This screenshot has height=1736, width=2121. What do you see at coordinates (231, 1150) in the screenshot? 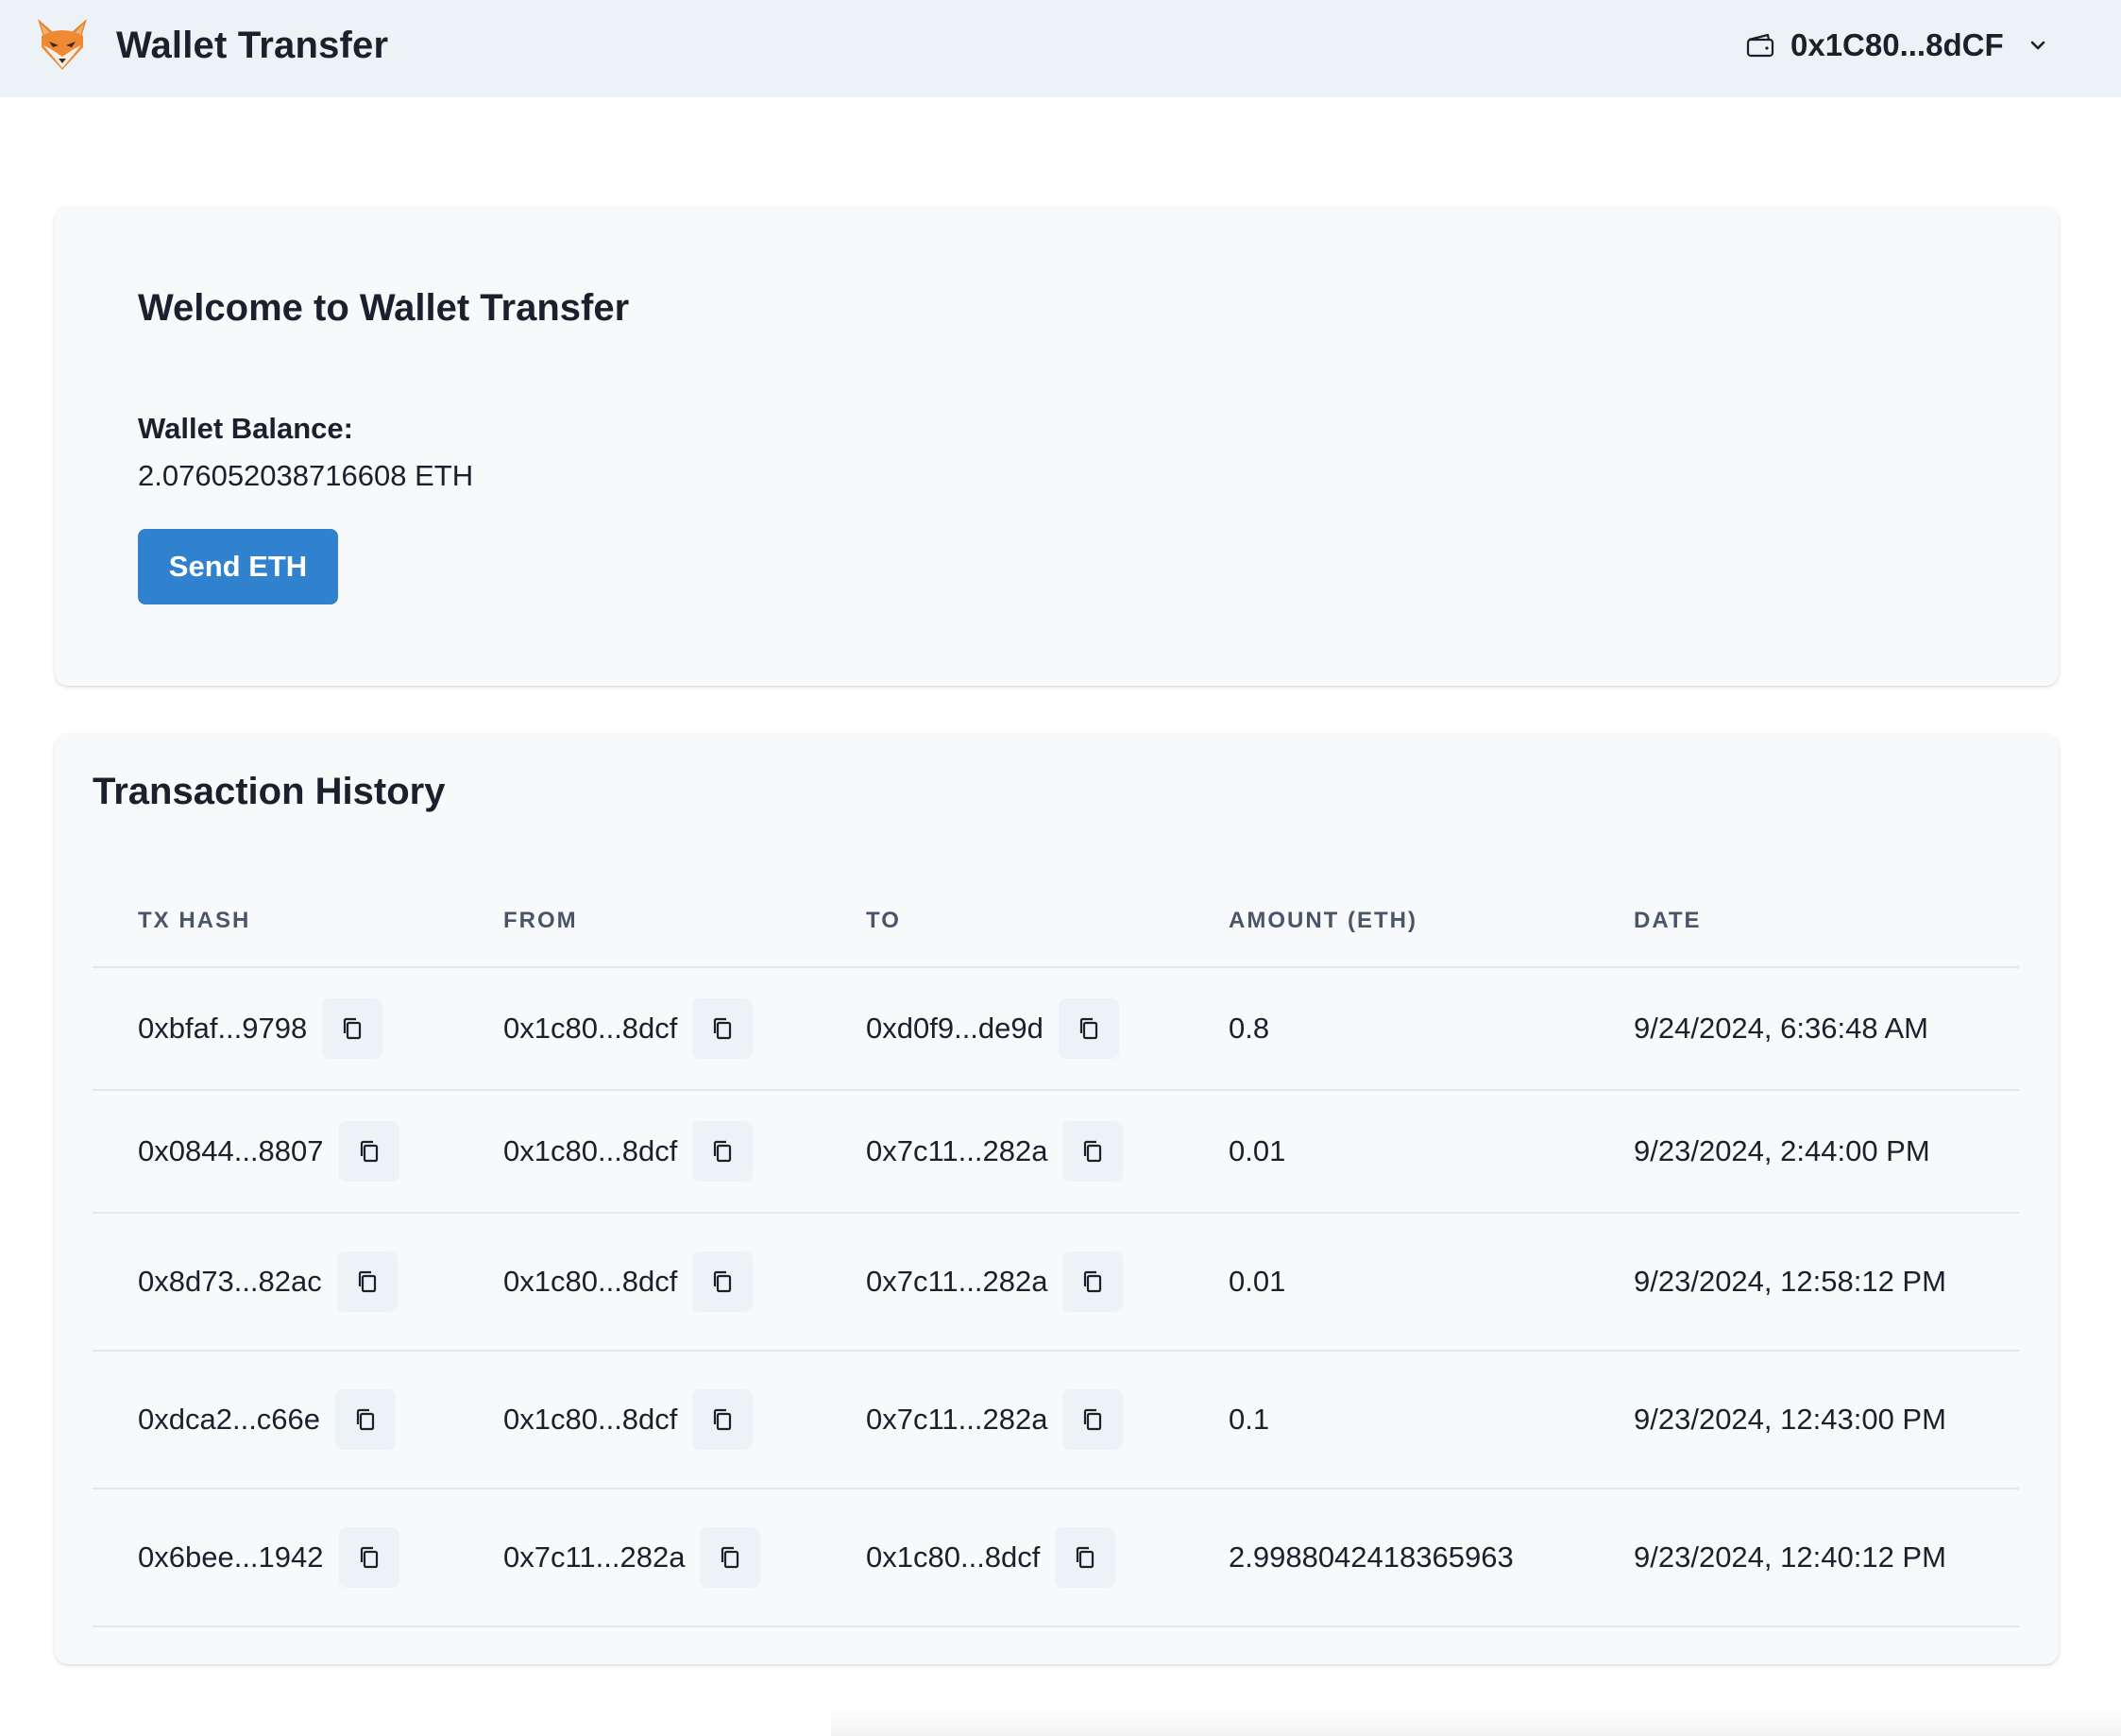
I see `tx-hash-text: 0x0844...8807` at bounding box center [231, 1150].